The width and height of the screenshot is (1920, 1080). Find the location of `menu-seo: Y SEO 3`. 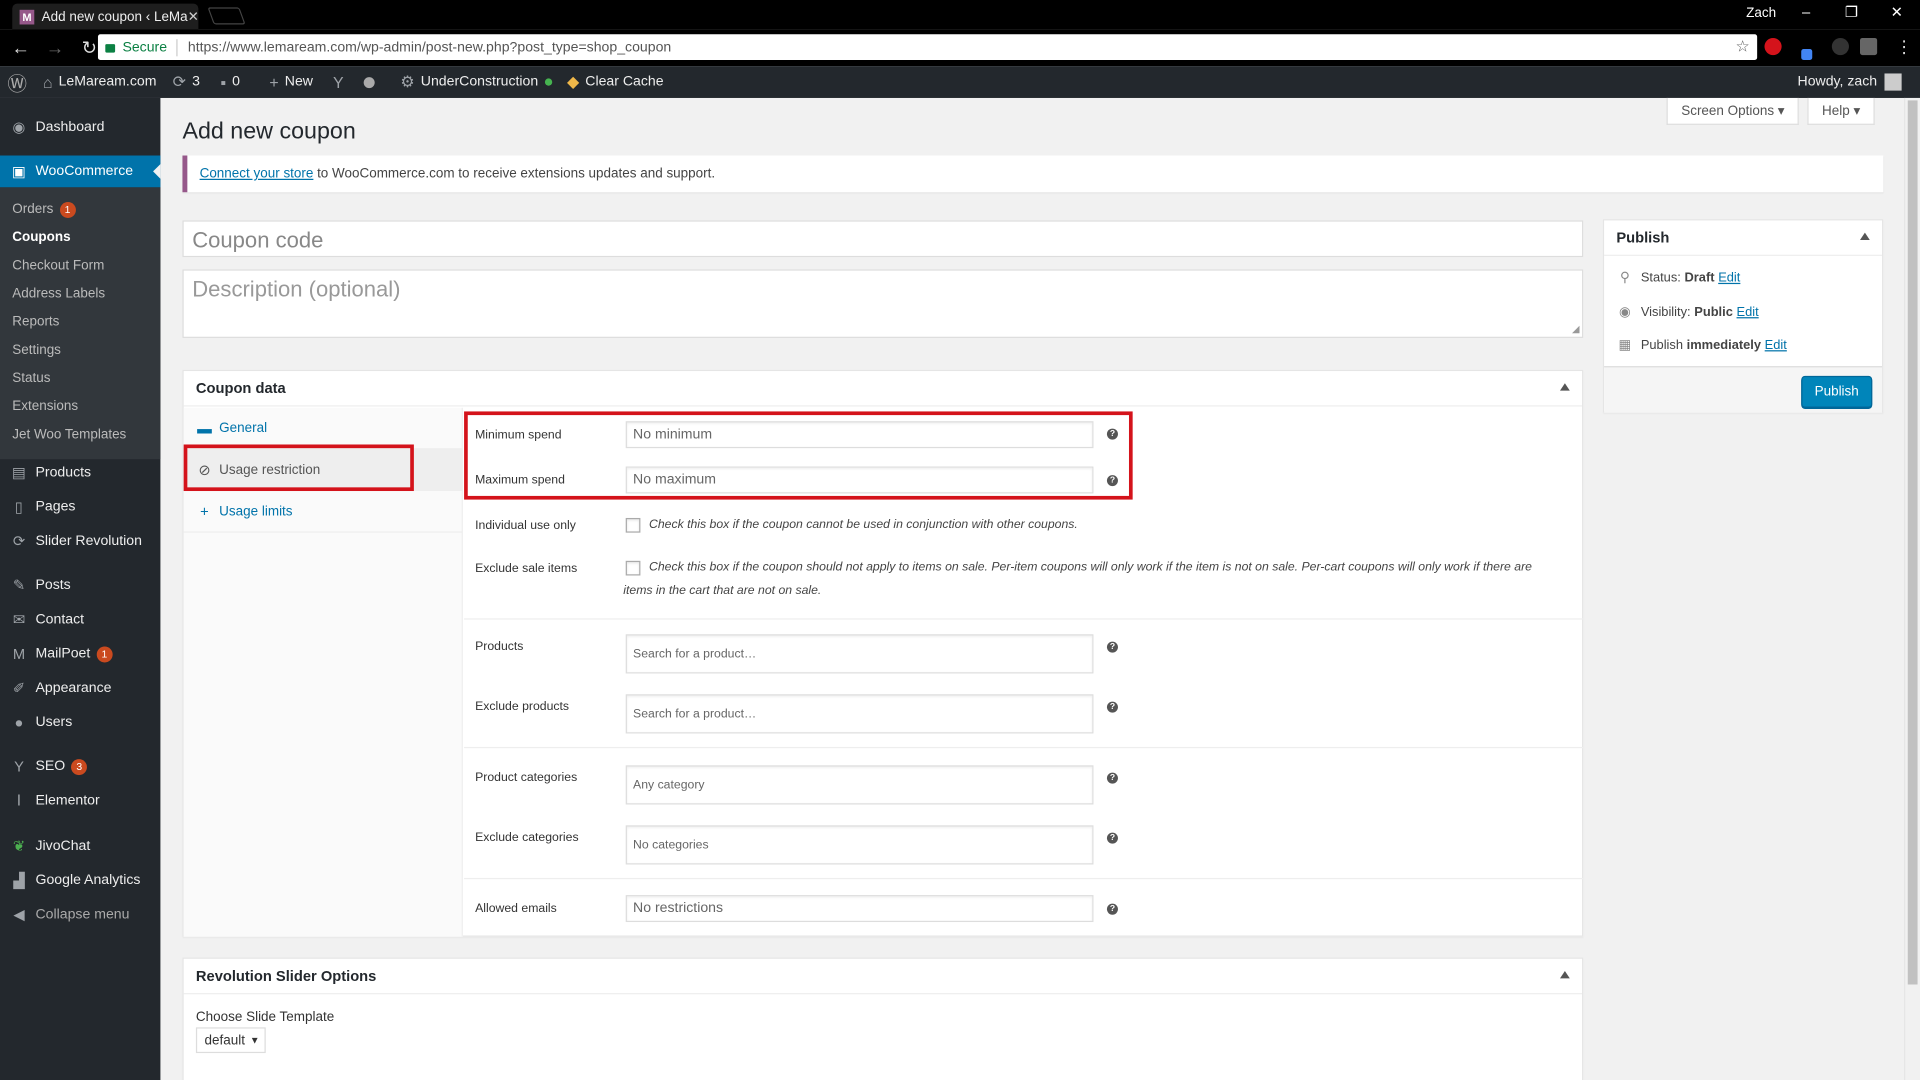

menu-seo: Y SEO 3 is located at coordinates (80, 767).